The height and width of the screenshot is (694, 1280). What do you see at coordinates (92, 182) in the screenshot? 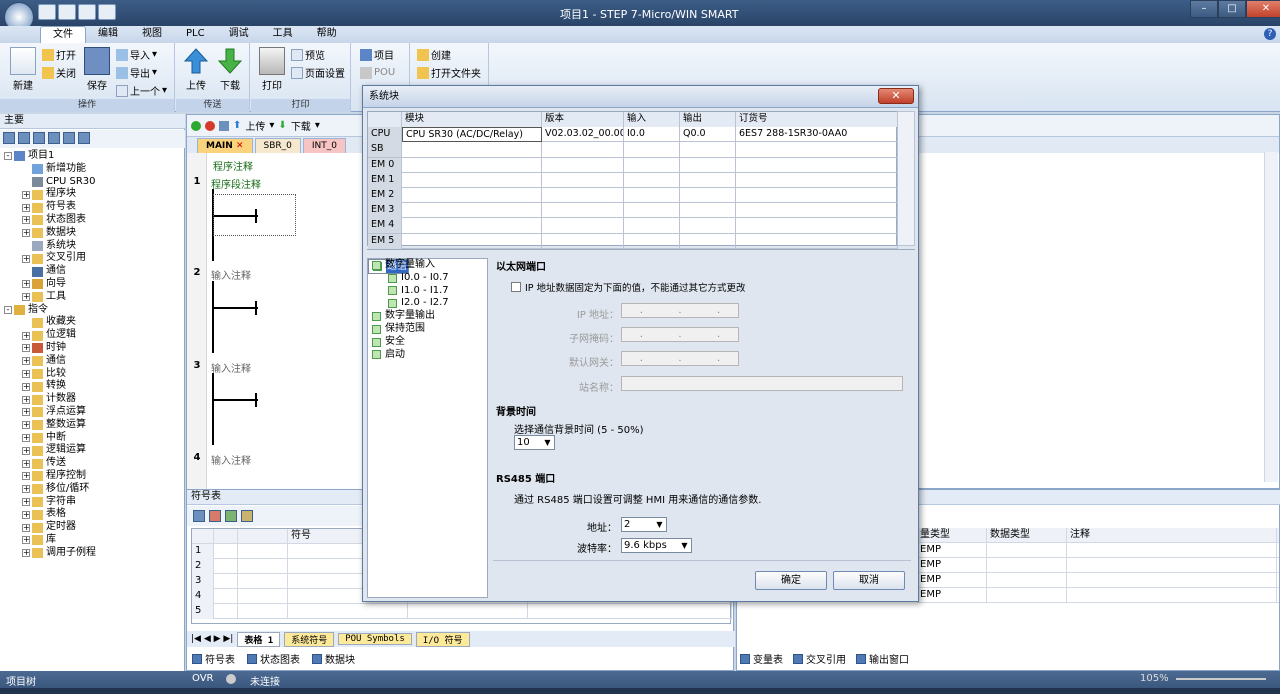
I see `tree-item: CPU SR30` at bounding box center [92, 182].